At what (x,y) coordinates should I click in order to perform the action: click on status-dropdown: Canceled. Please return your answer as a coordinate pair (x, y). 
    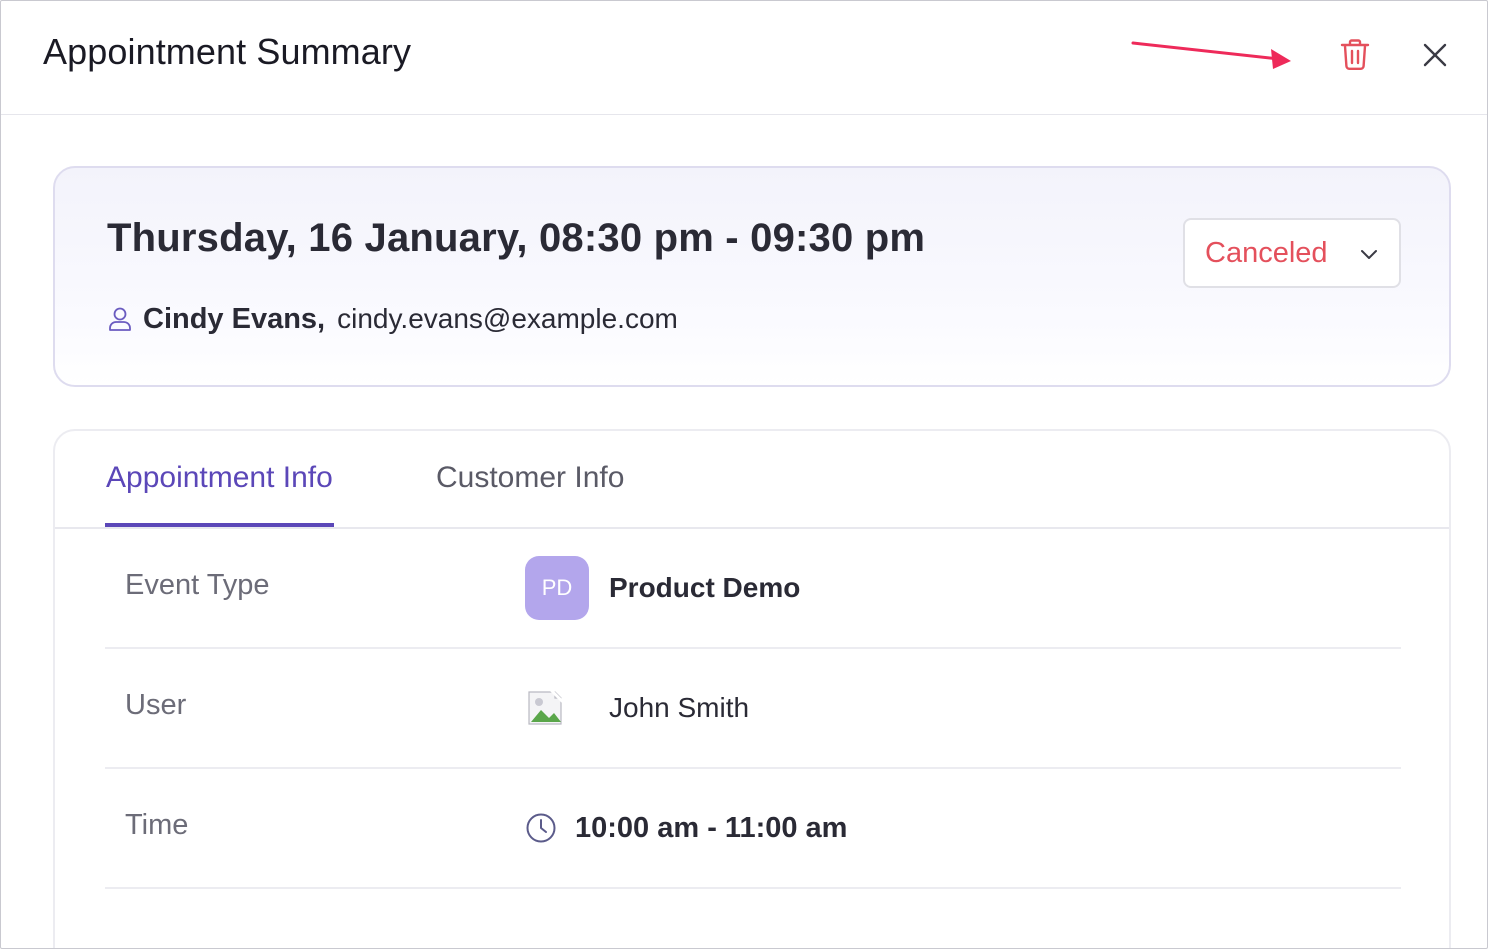
    Looking at the image, I should click on (1292, 253).